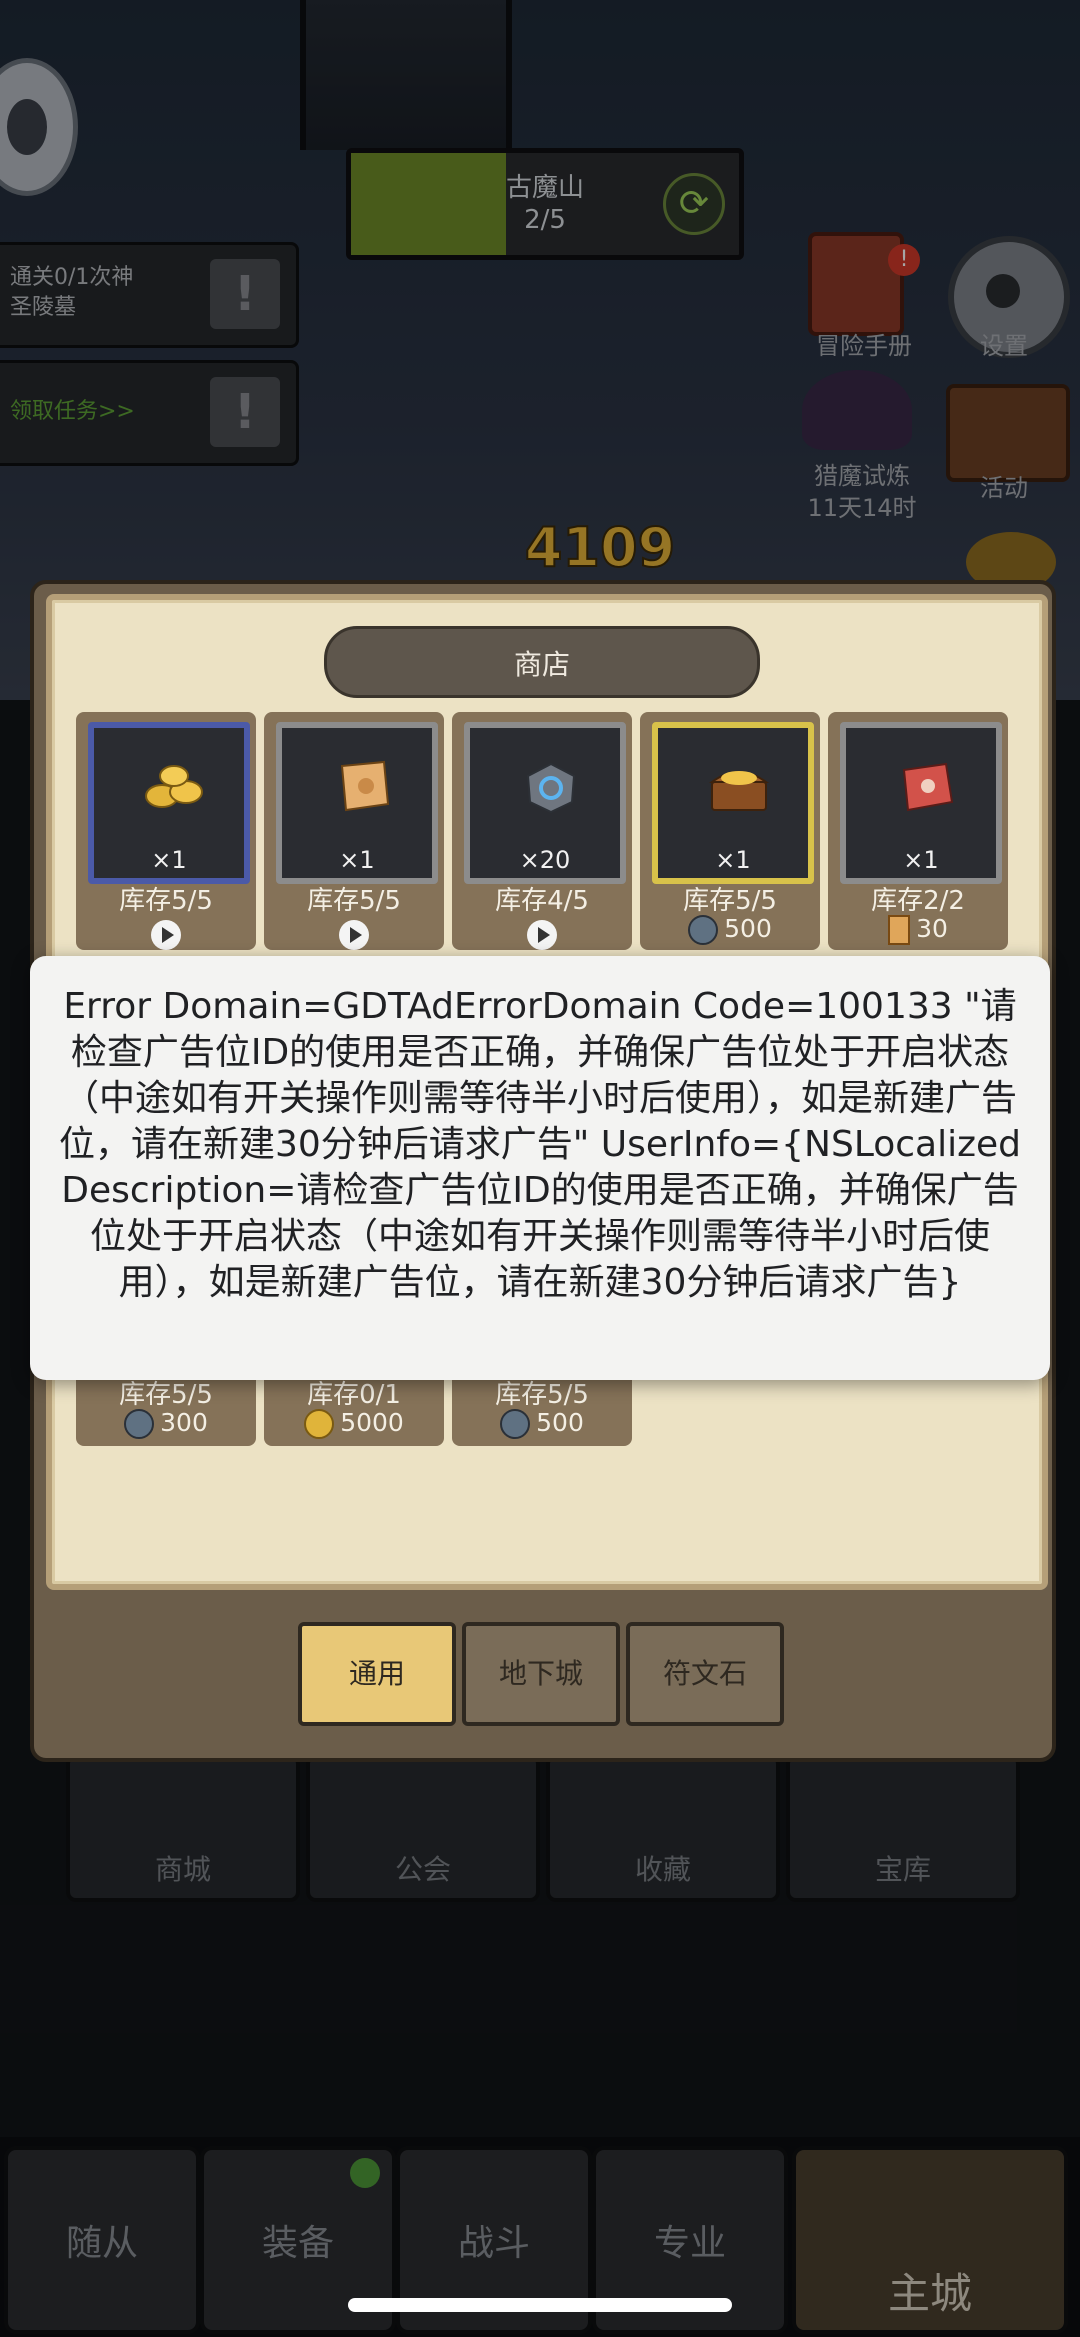 This screenshot has height=2337, width=1080. I want to click on item-stock: 库存2/2, so click(918, 901).